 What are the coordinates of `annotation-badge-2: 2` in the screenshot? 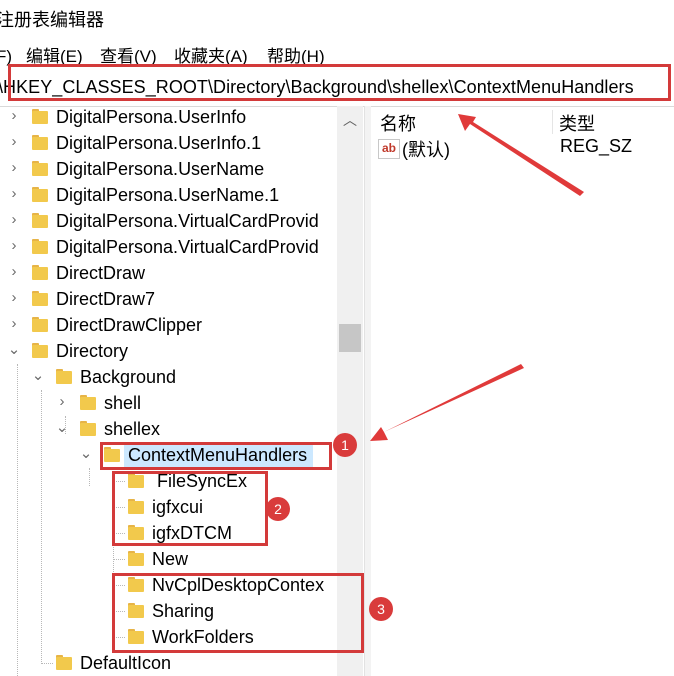 It's located at (278, 509).